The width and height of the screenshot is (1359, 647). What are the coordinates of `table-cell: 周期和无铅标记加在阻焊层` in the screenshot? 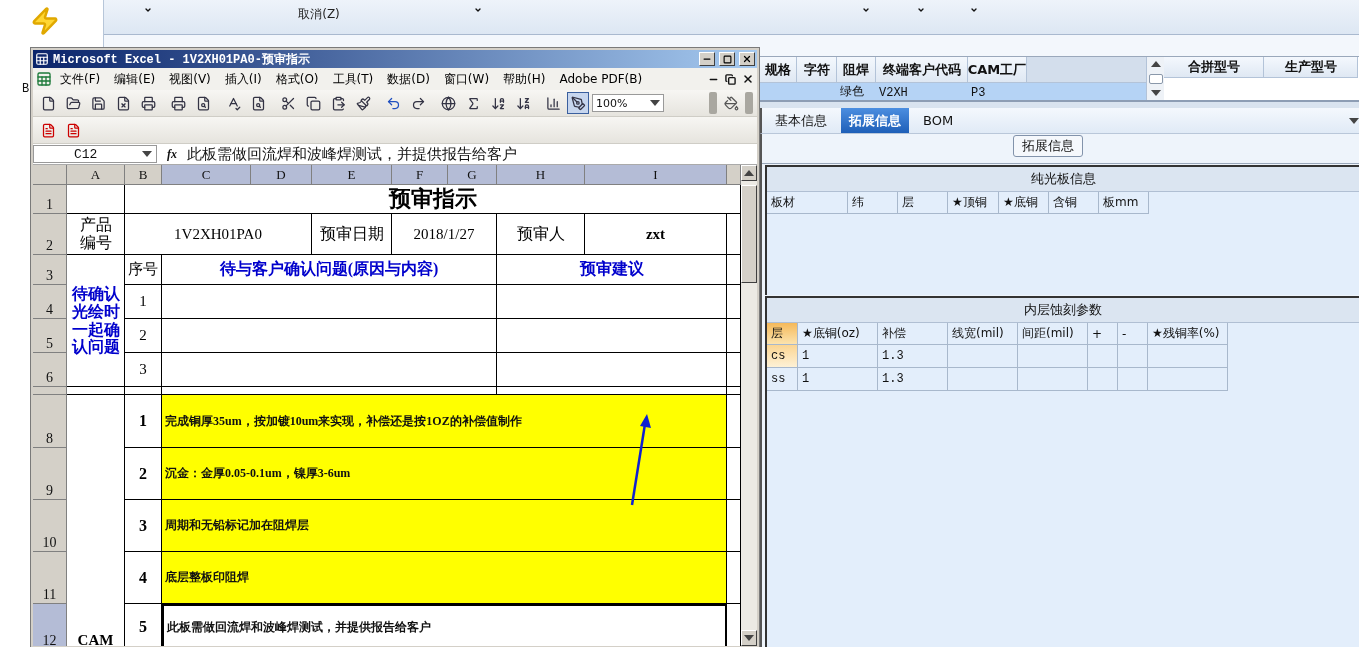 It's located at (444, 526).